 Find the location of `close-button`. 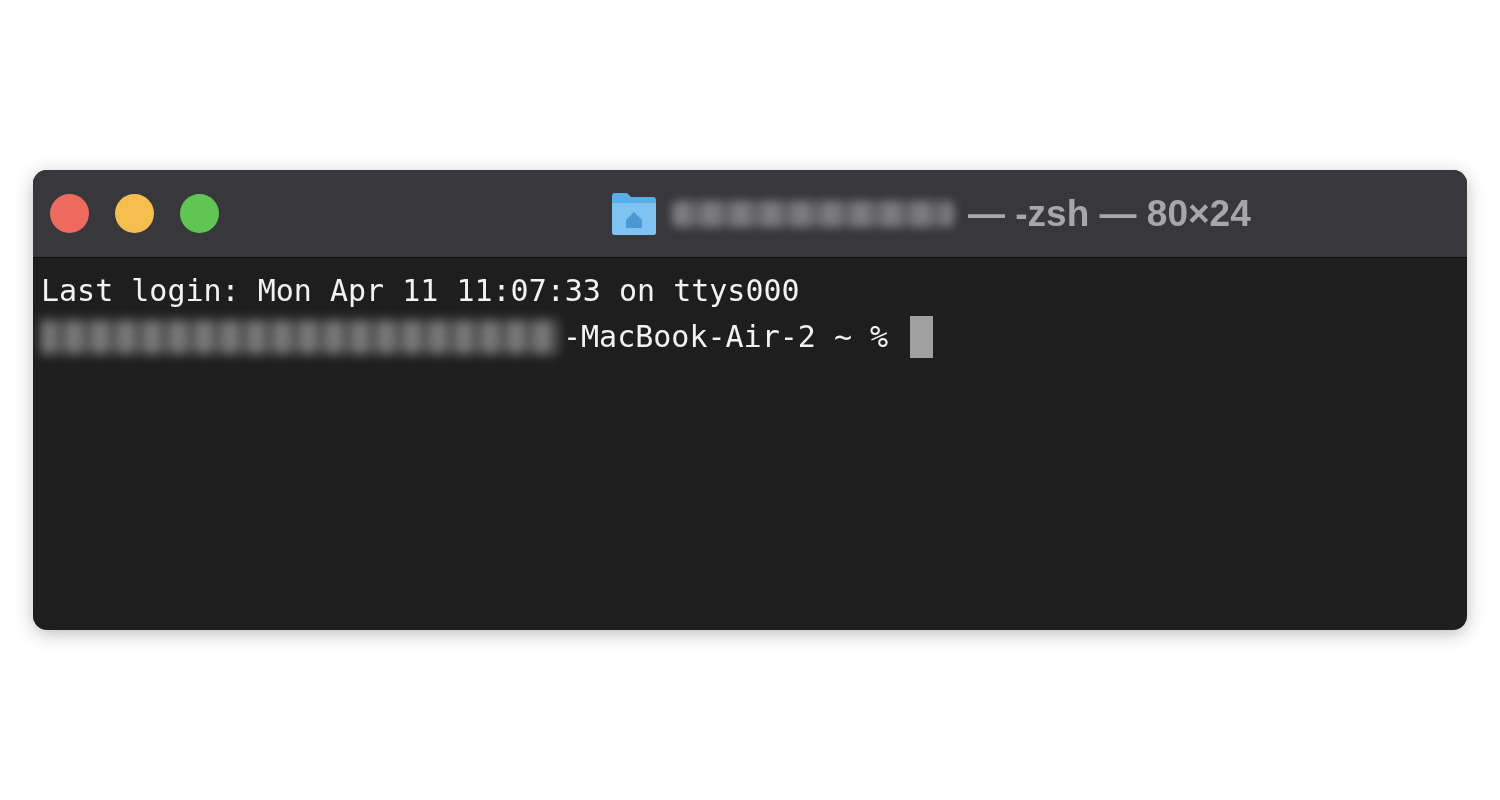

close-button is located at coordinates (69, 213).